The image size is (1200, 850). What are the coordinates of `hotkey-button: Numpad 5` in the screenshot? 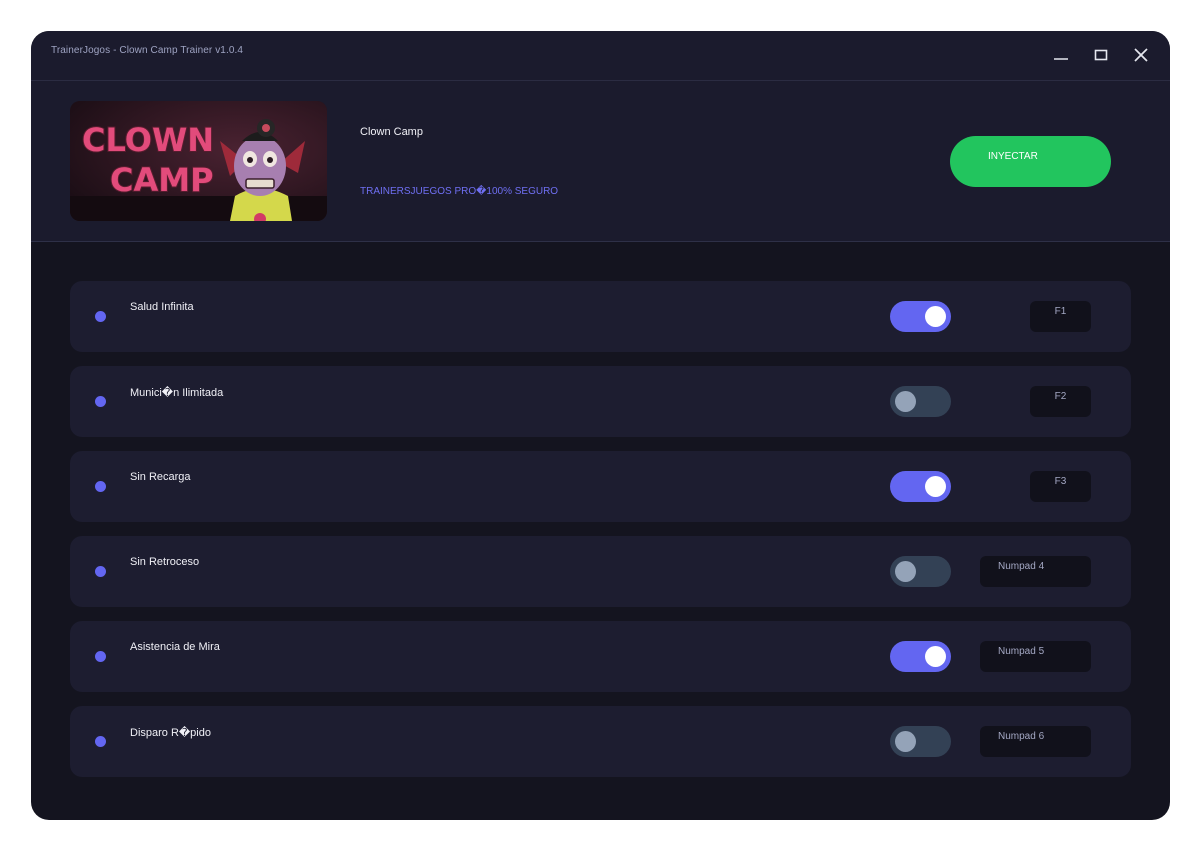 It's located at (1035, 656).